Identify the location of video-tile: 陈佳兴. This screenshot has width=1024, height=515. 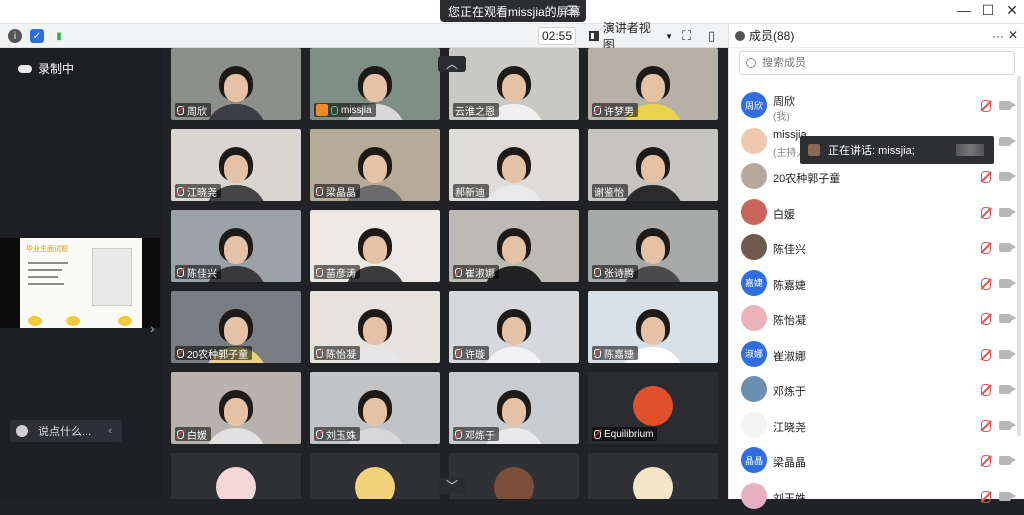
(236, 246).